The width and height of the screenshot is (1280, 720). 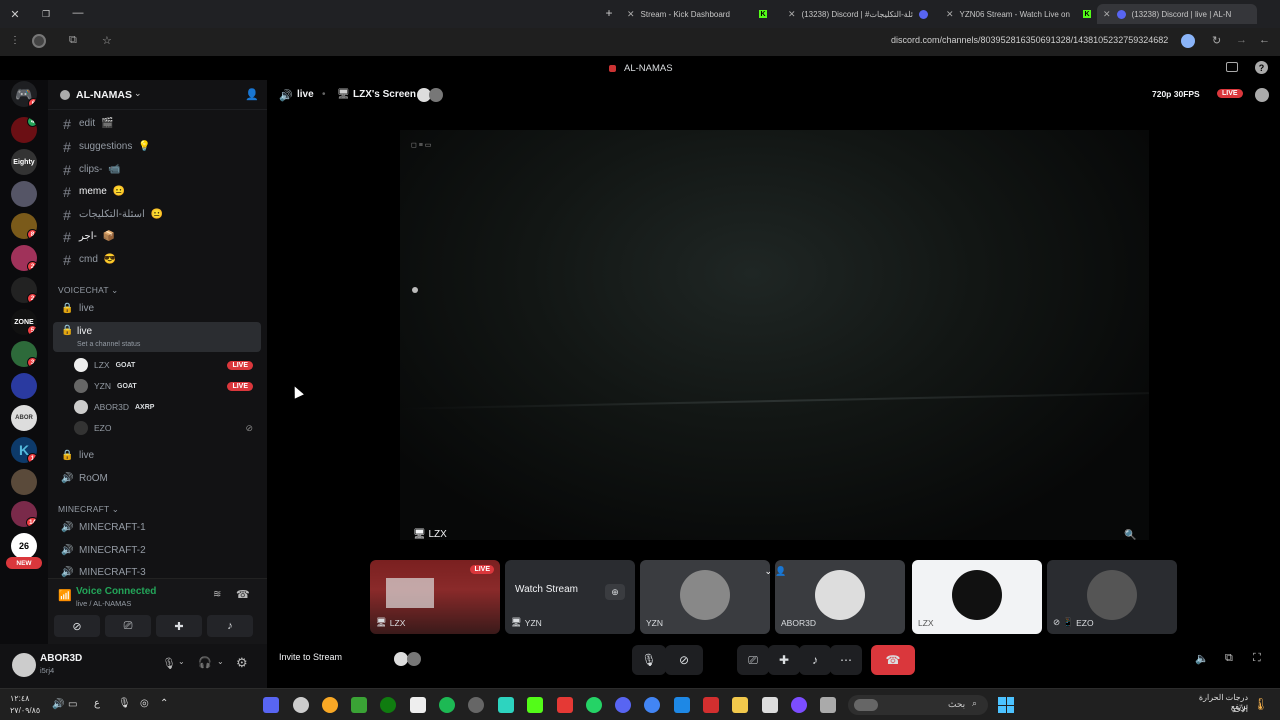 What do you see at coordinates (252, 94) in the screenshot?
I see `add-member-icon: 👤` at bounding box center [252, 94].